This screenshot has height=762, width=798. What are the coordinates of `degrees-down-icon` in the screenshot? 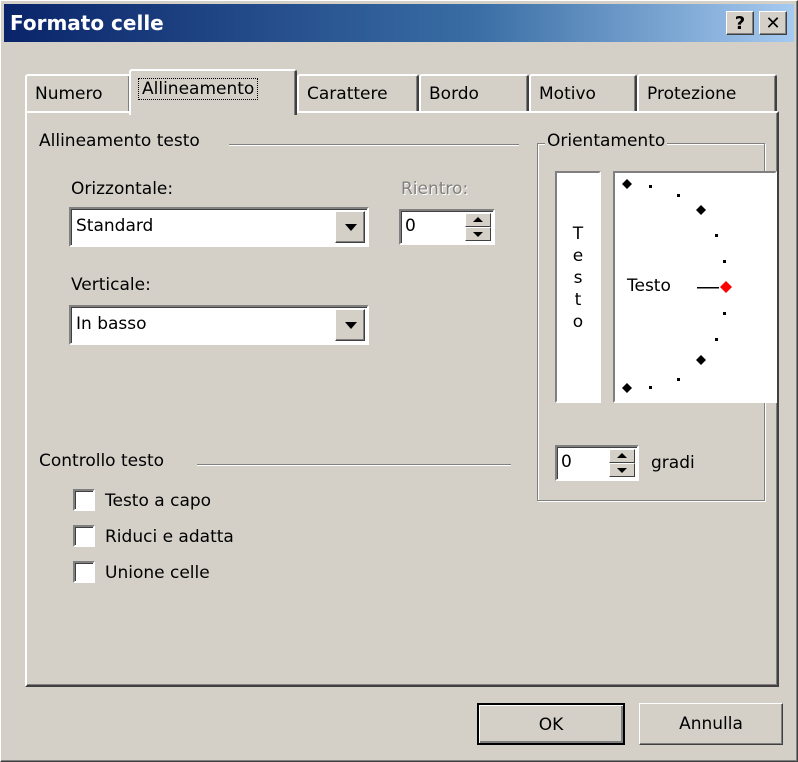 It's located at (622, 470).